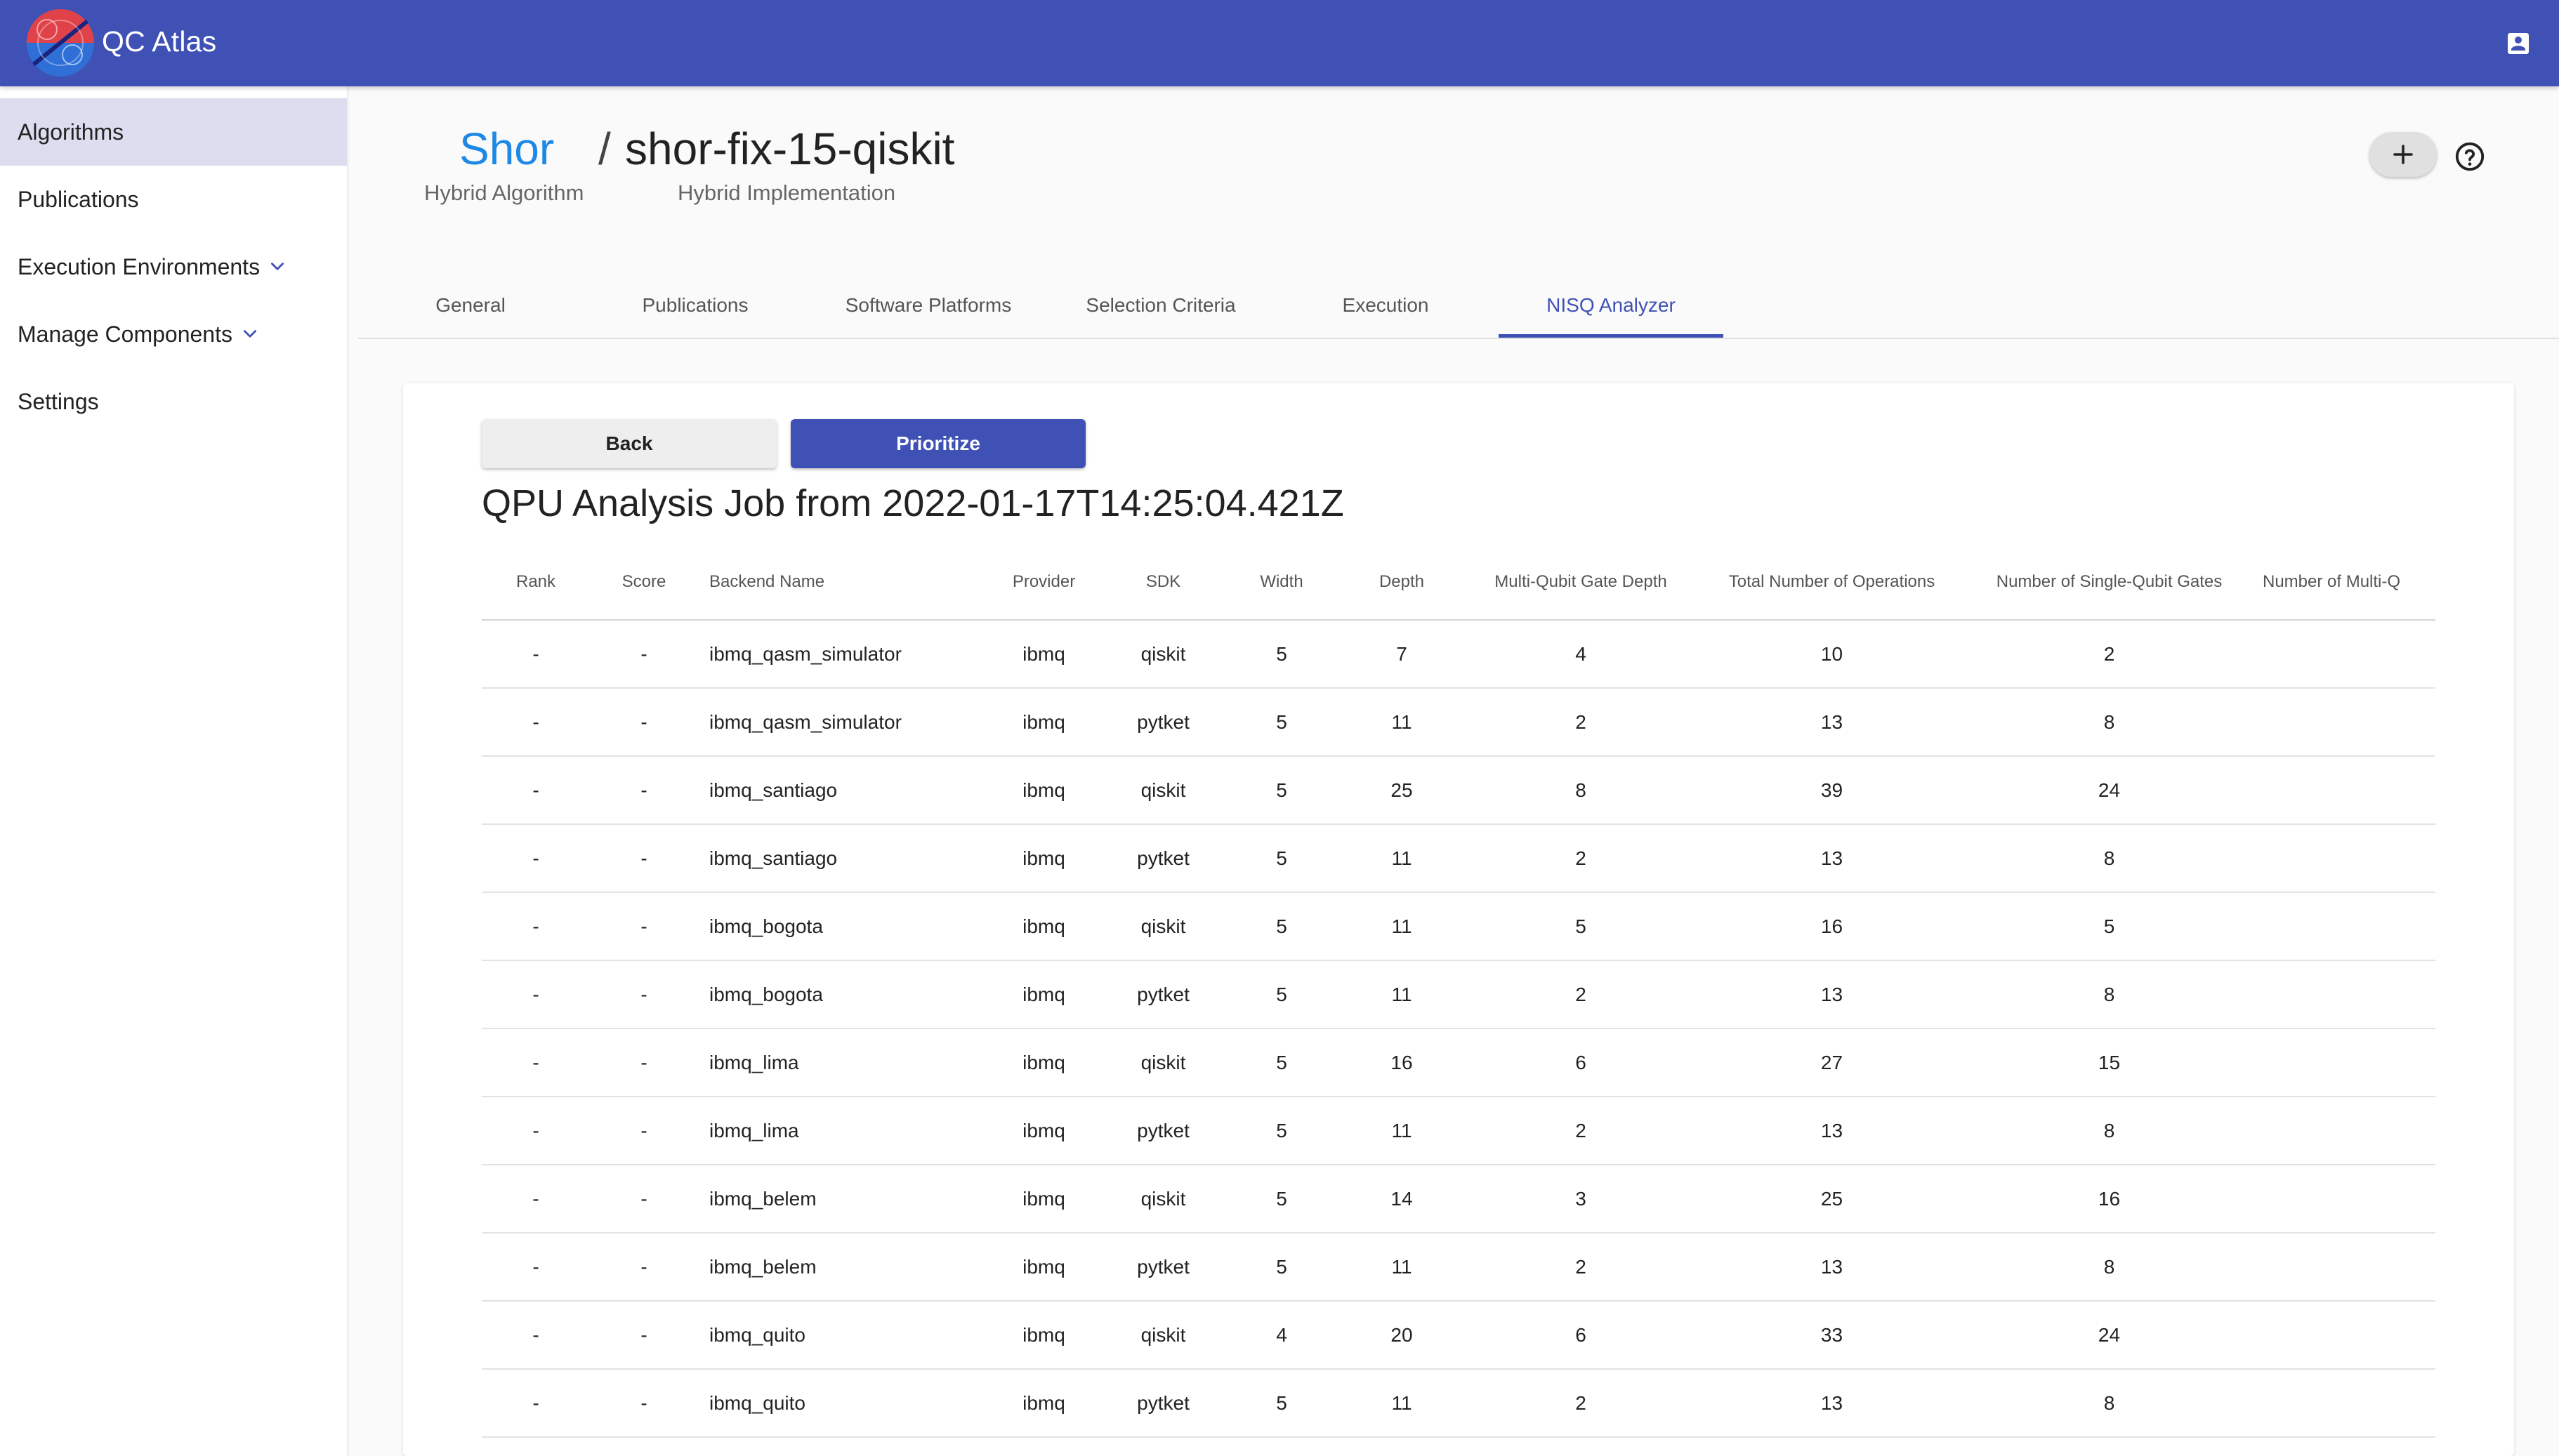 This screenshot has height=1456, width=2559. What do you see at coordinates (71, 132) in the screenshot?
I see `sidebar-item-label: Algorithms` at bounding box center [71, 132].